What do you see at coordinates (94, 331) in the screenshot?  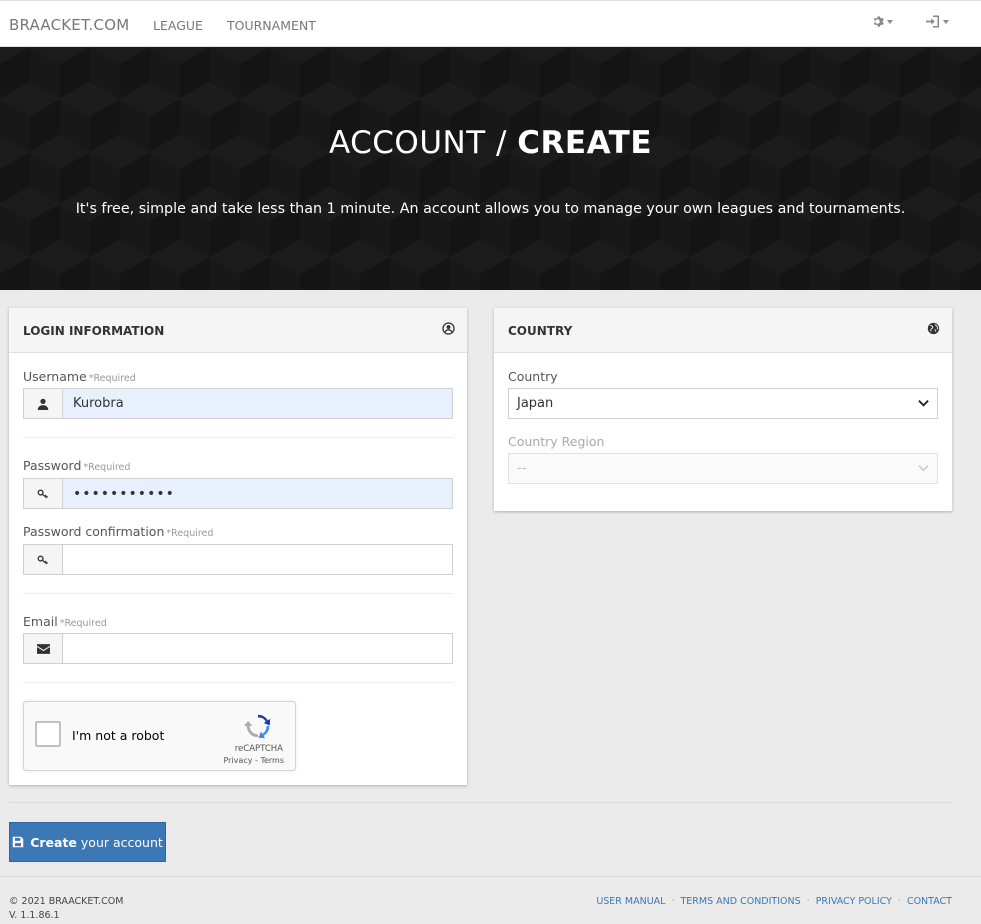 I see `panel-title: LOGIN INFORMATION` at bounding box center [94, 331].